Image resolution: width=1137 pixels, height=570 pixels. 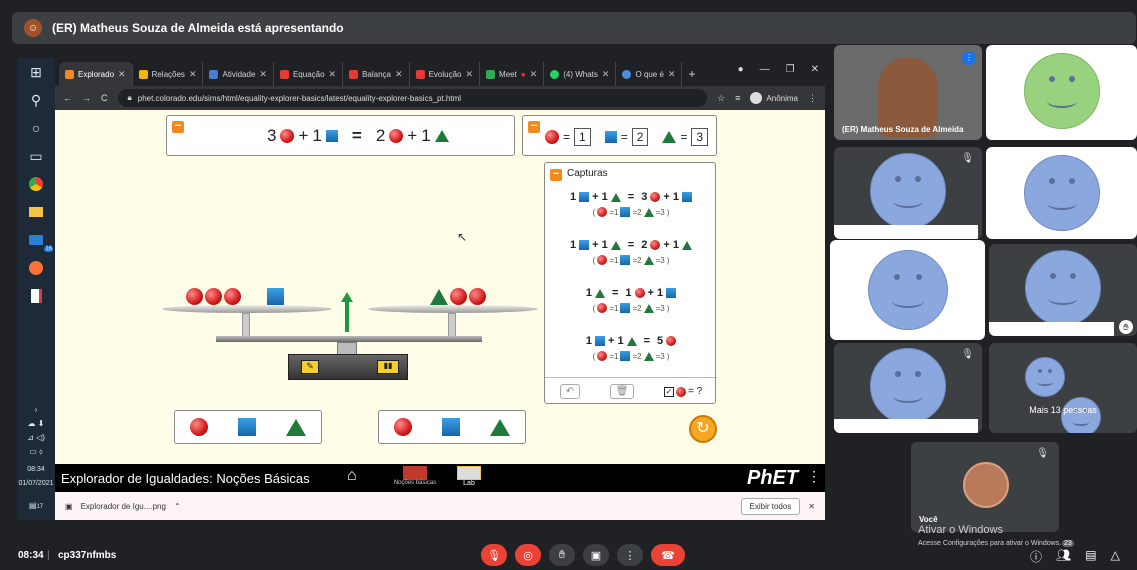 What do you see at coordinates (772, 478) in the screenshot?
I see `phet-logo: PhET` at bounding box center [772, 478].